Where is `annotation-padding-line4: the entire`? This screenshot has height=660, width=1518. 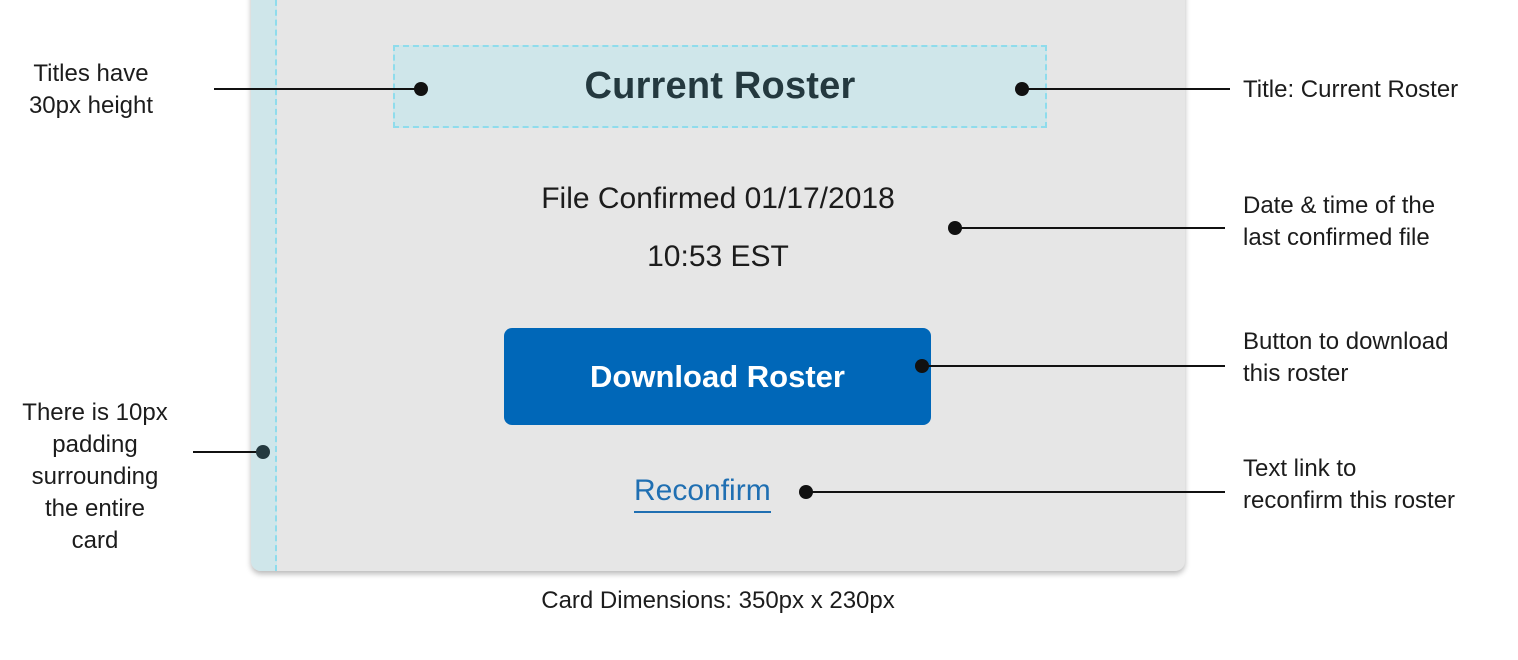 annotation-padding-line4: the entire is located at coordinates (95, 508).